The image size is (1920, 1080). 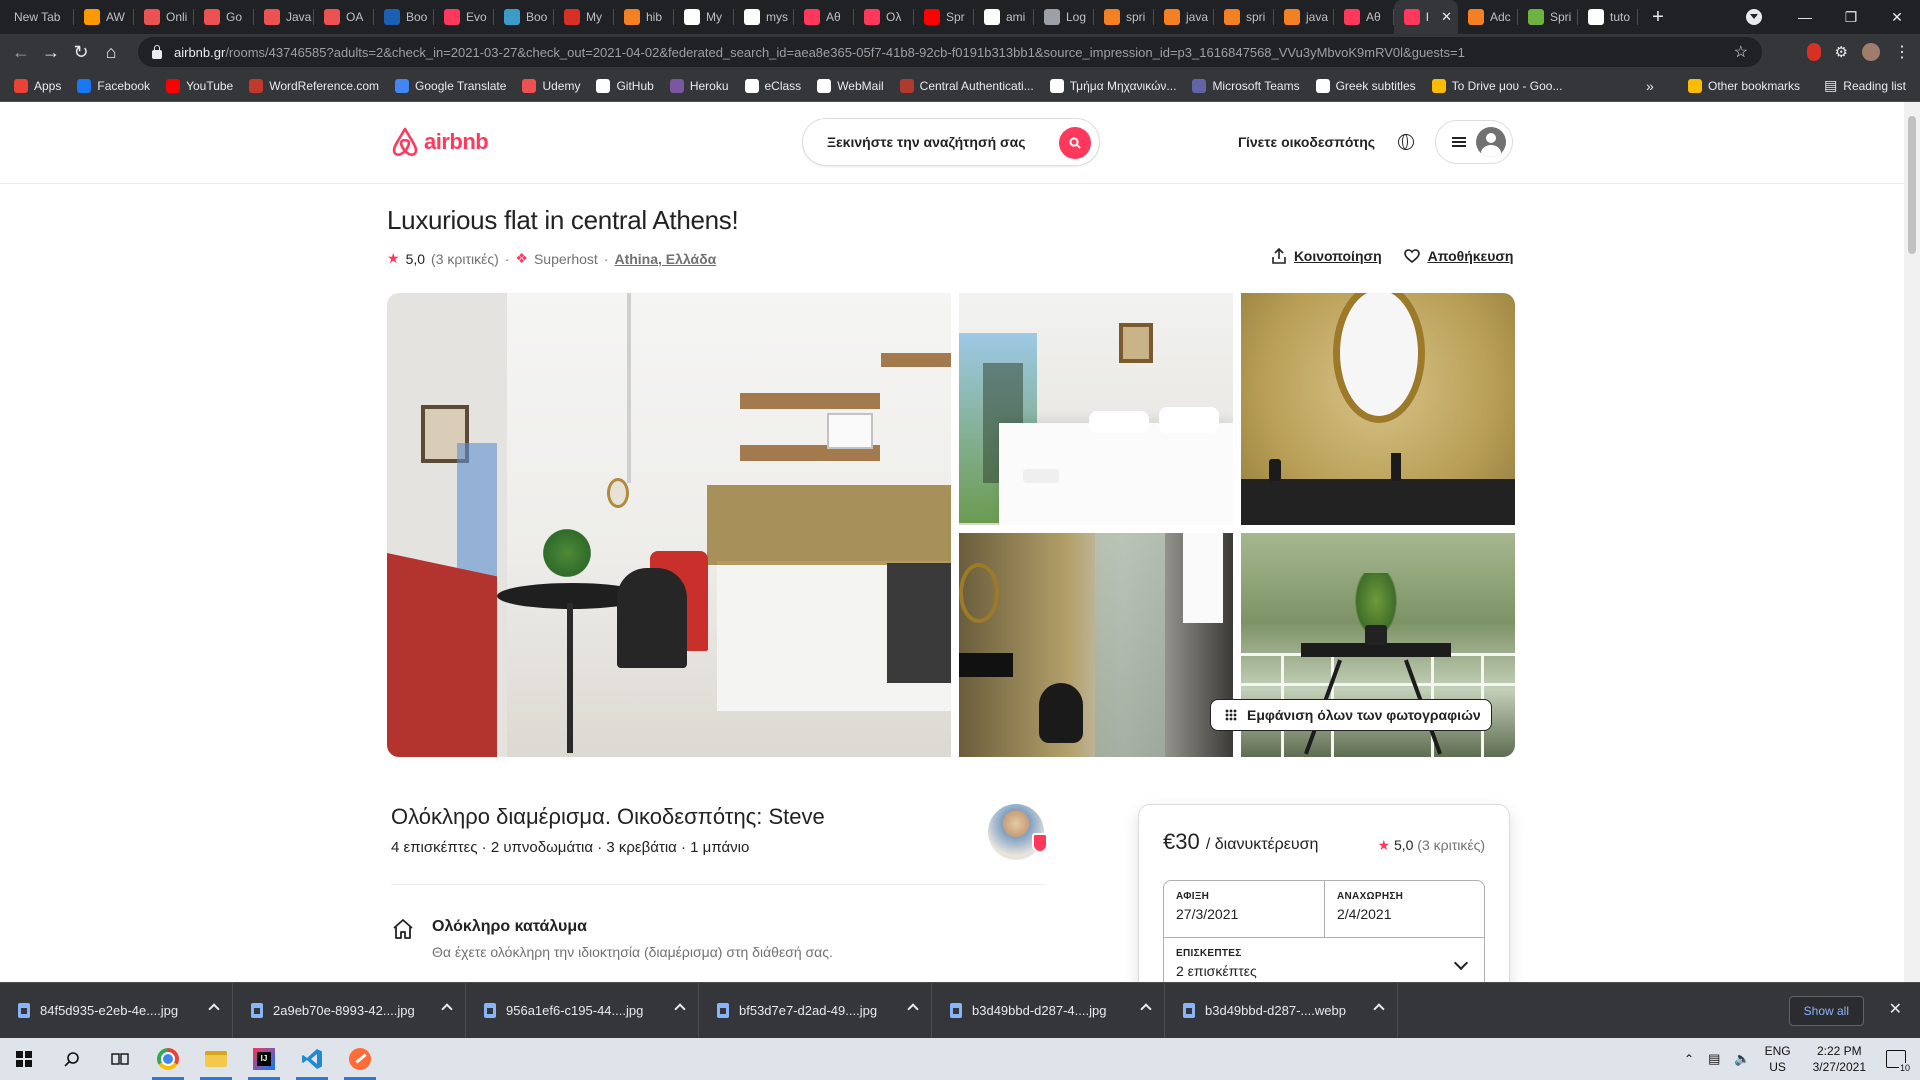 What do you see at coordinates (1689, 1059) in the screenshot?
I see `tray-expand-icon: ⌃` at bounding box center [1689, 1059].